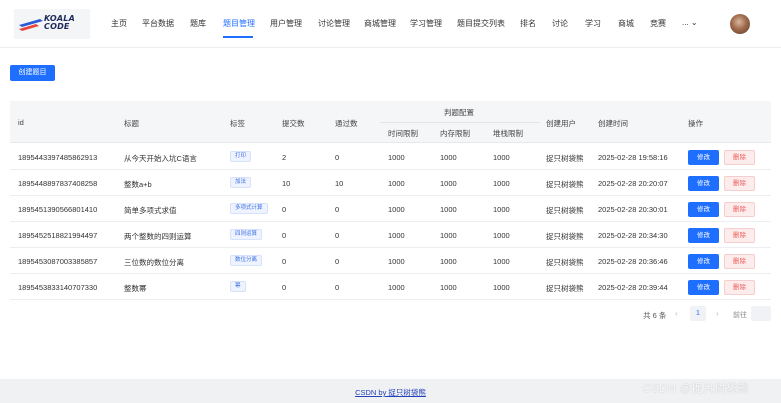  Describe the element at coordinates (460, 122) in the screenshot. I see `header-divider` at that location.